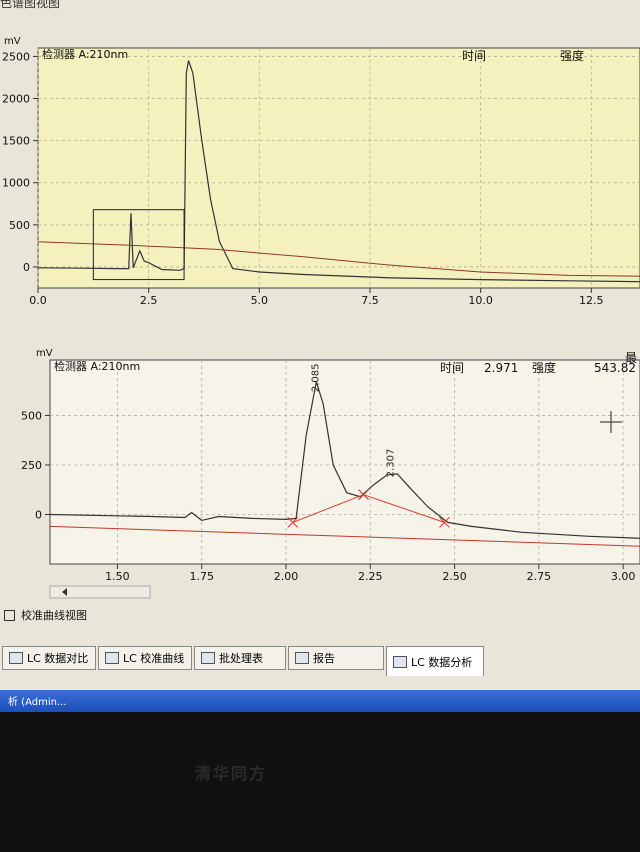 Image resolution: width=640 pixels, height=852 pixels. Describe the element at coordinates (324, 658) in the screenshot. I see `tab-label: 报告` at that location.